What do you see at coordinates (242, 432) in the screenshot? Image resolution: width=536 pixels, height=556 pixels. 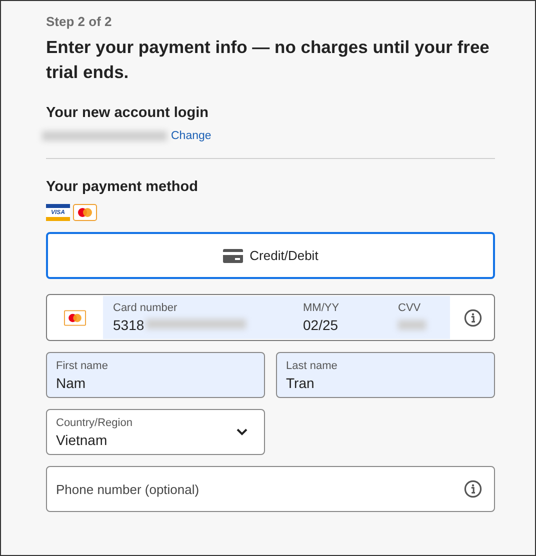 I see `chevron-down-icon` at bounding box center [242, 432].